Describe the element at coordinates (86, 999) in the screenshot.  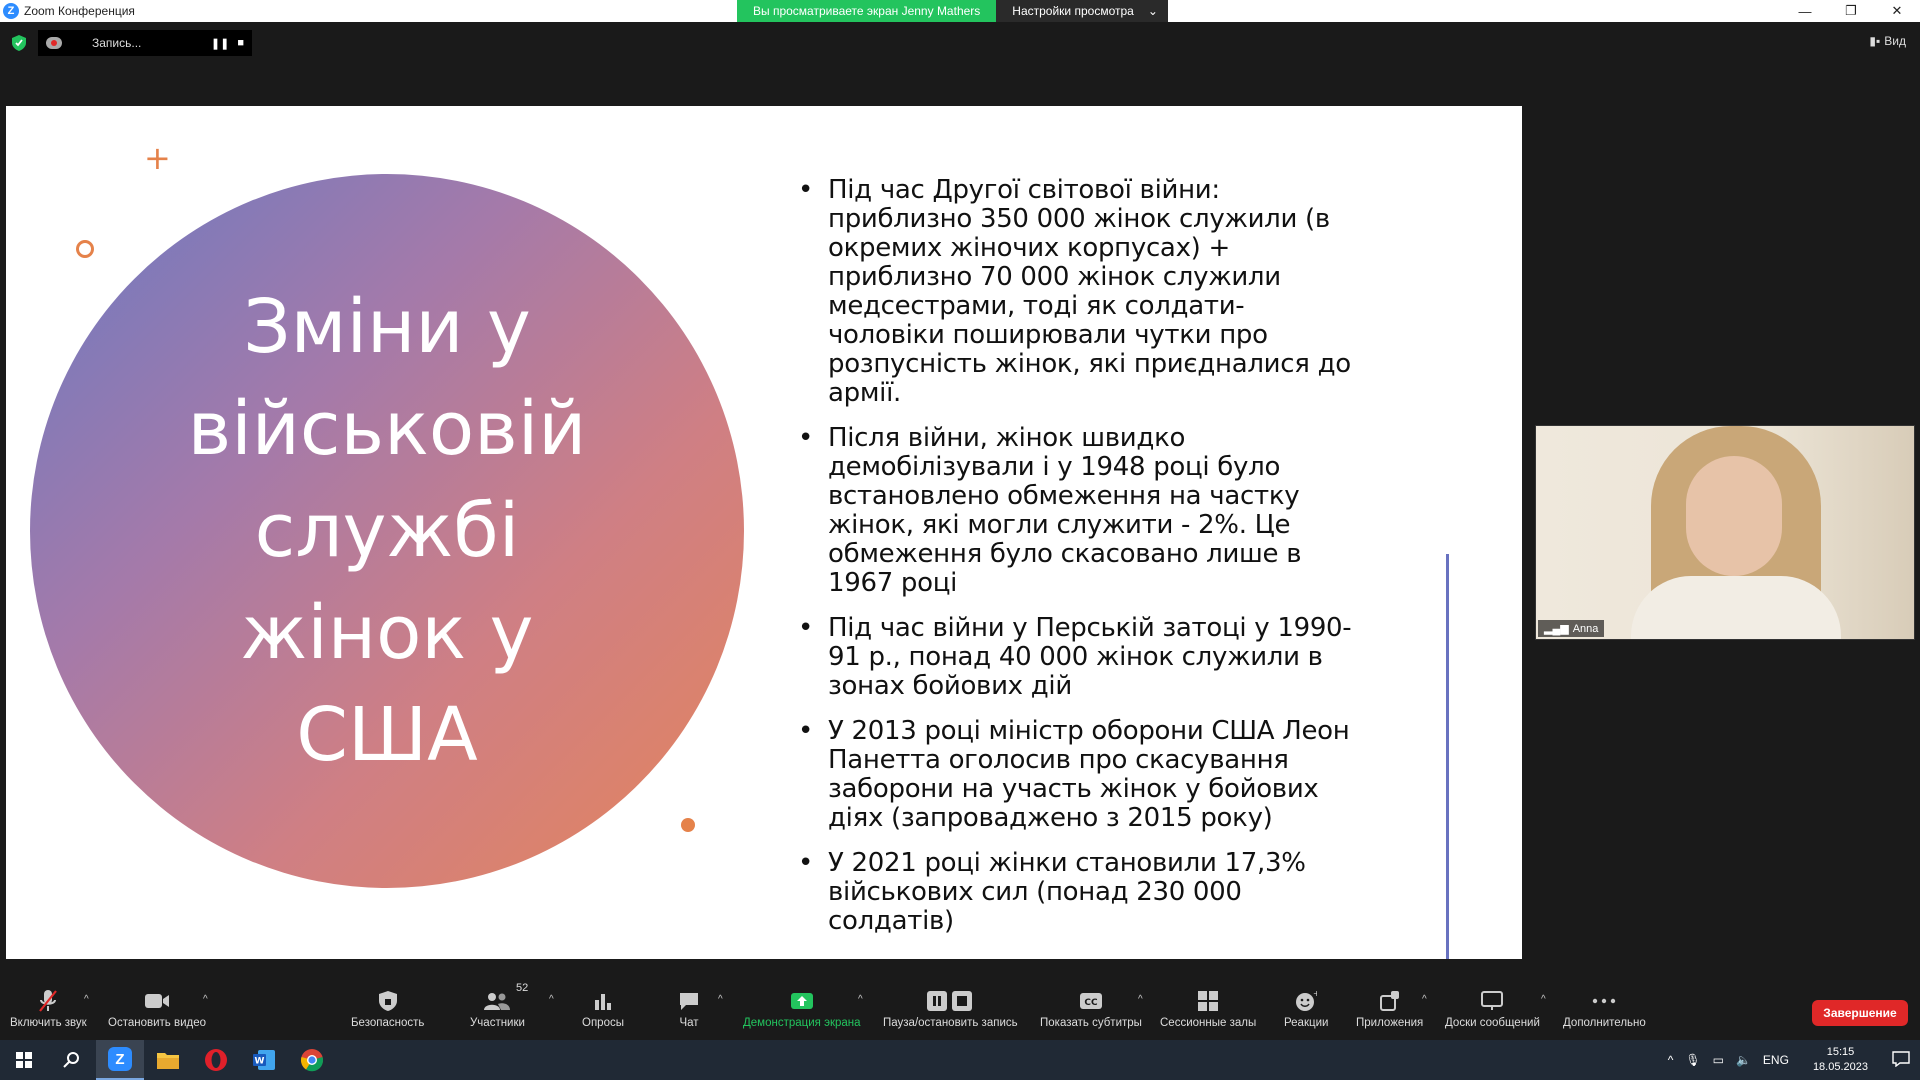
I see `audio-options-caret: ^` at that location.